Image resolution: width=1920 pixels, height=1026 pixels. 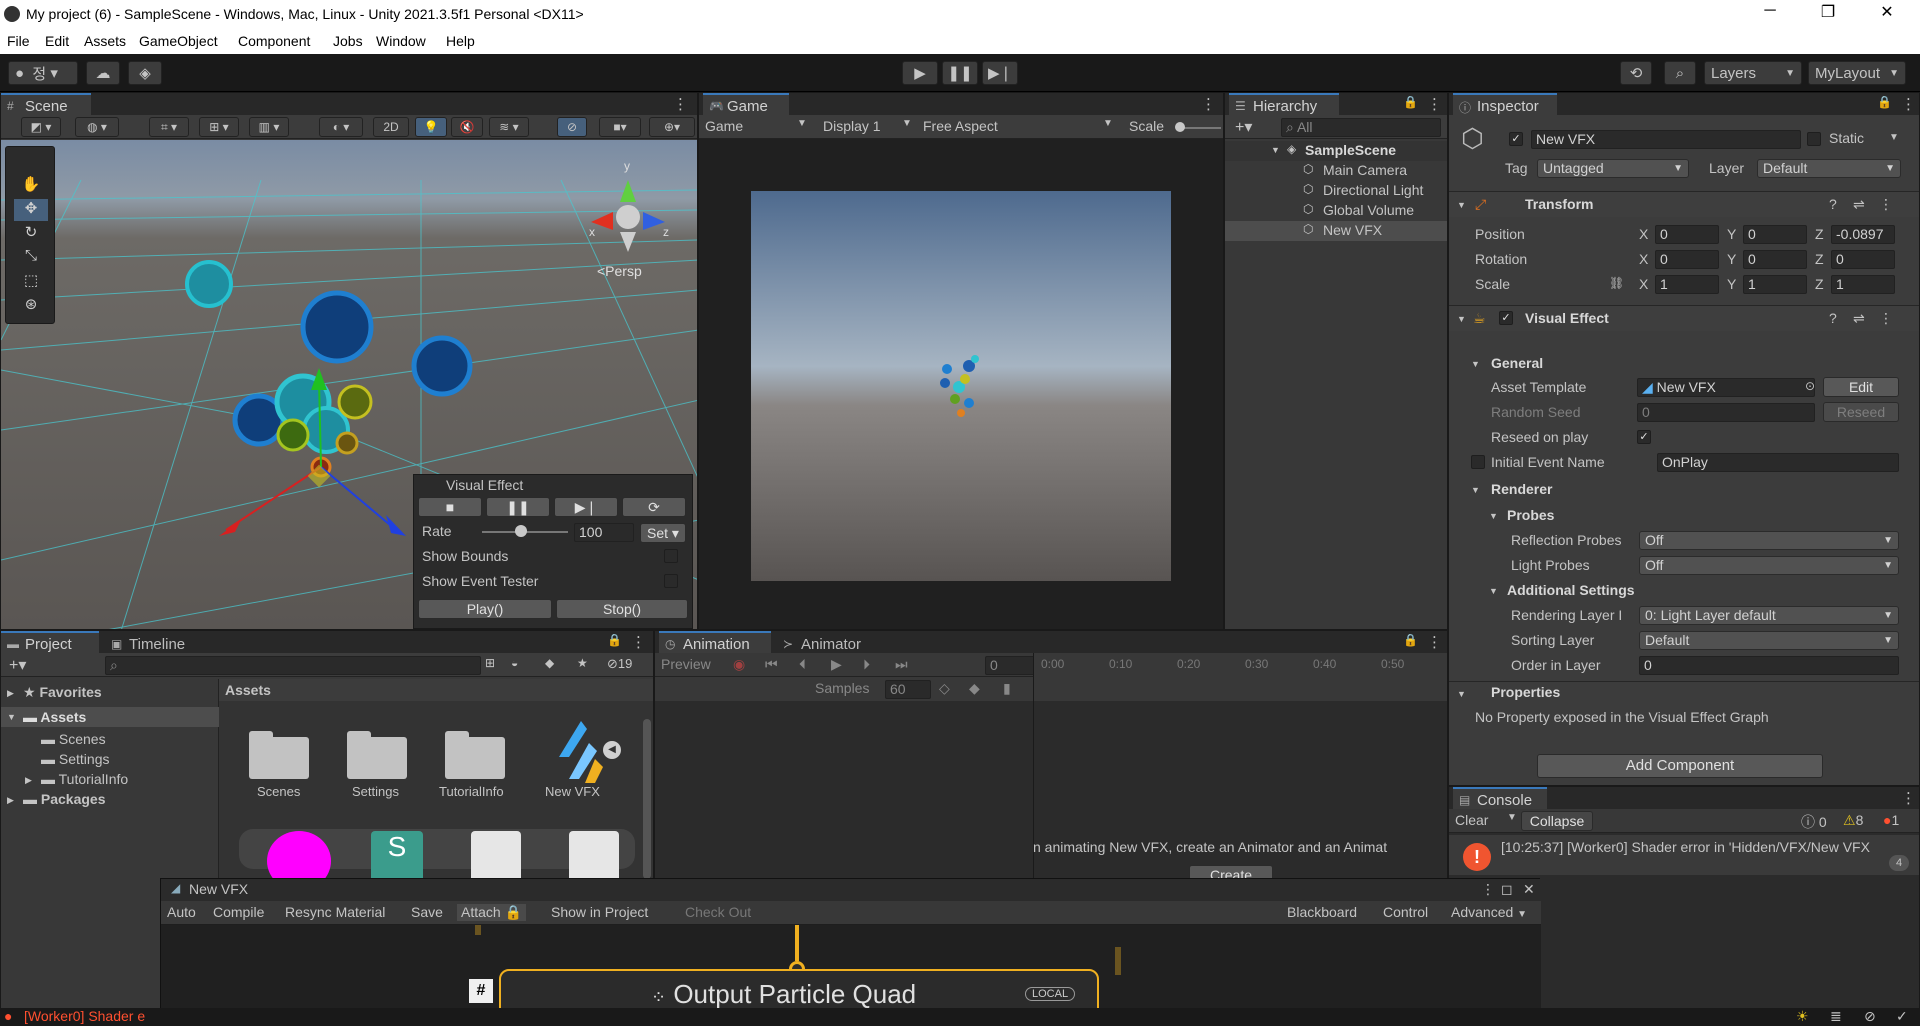 I want to click on expand-asset-icon: ◀, so click(x=612, y=750).